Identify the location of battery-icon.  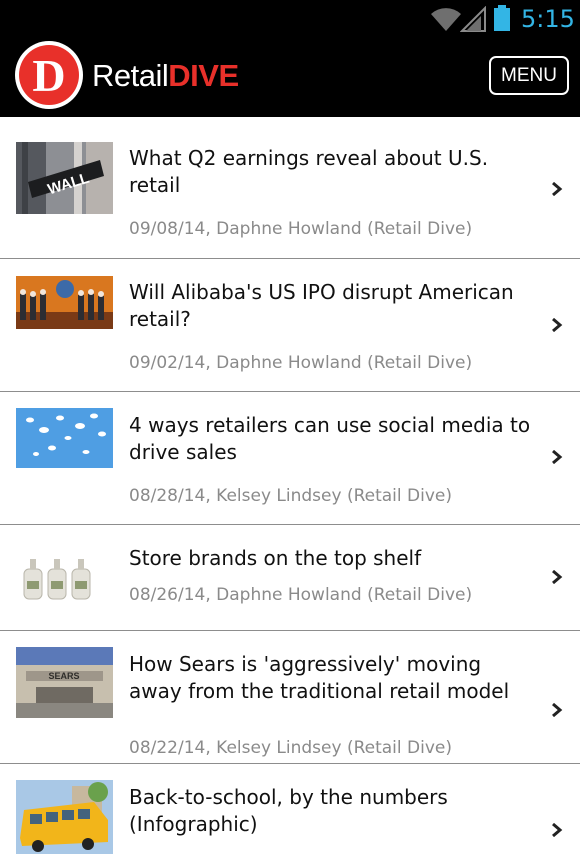
(502, 18).